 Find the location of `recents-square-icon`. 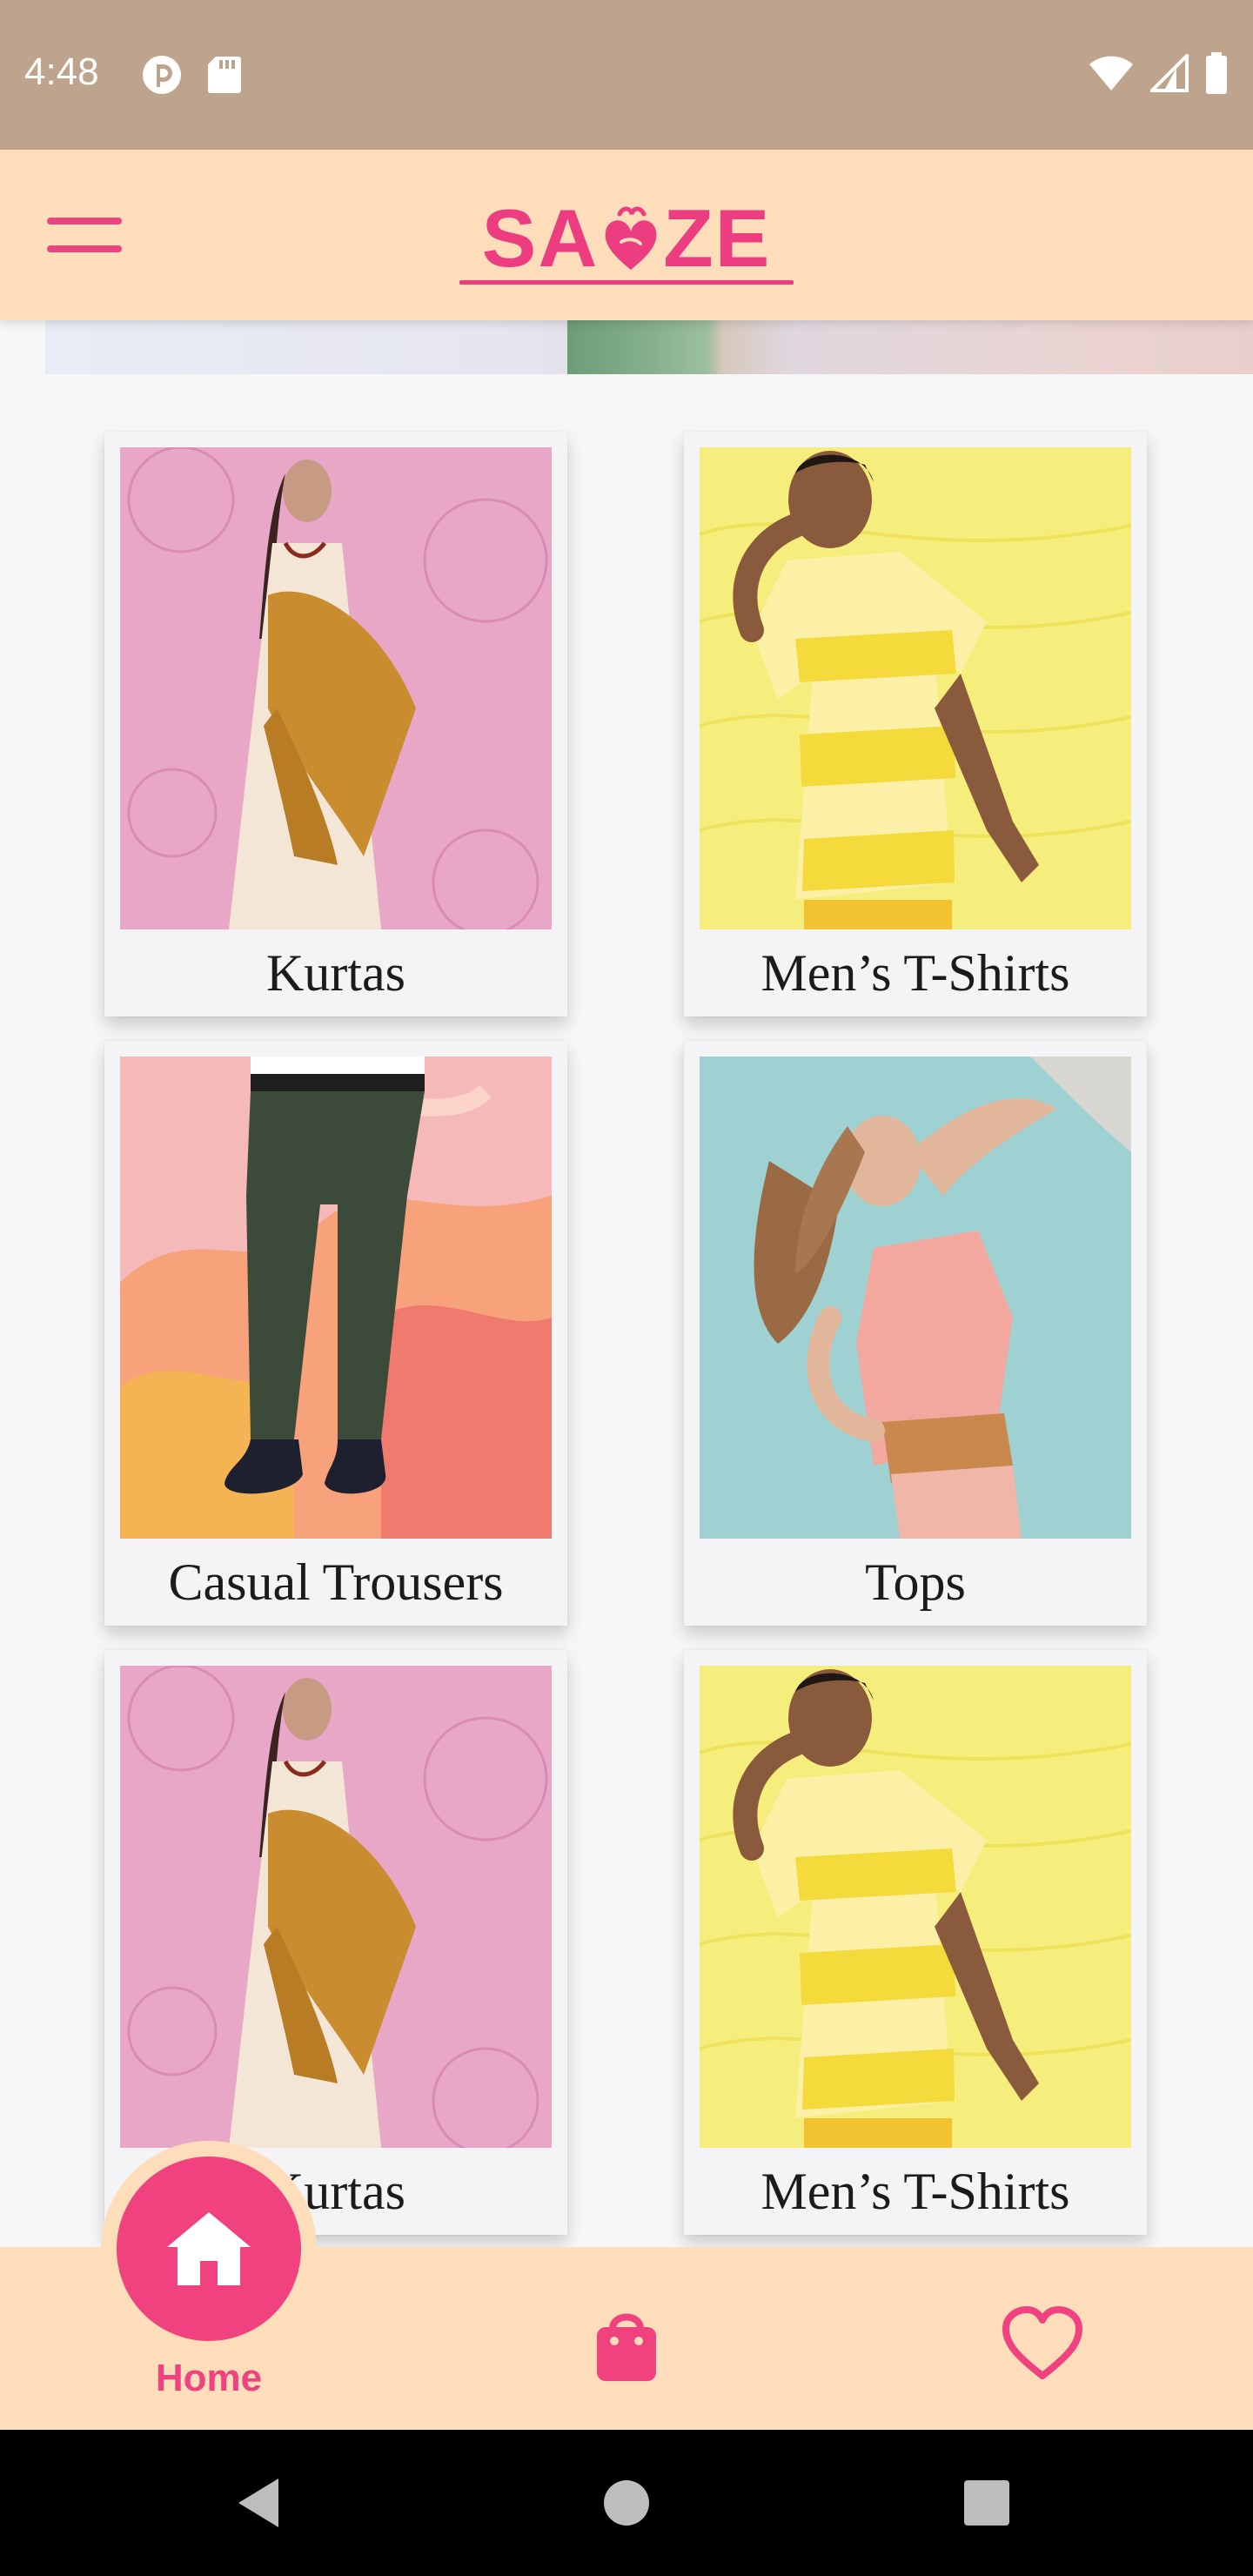

recents-square-icon is located at coordinates (987, 2503).